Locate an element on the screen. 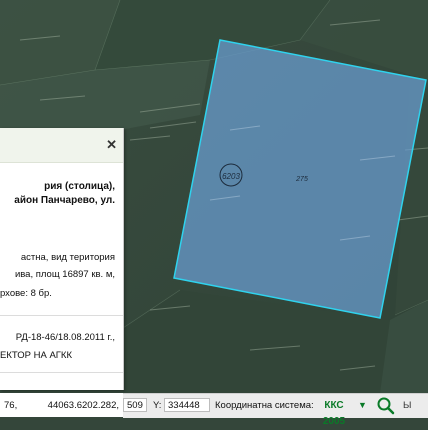 The image size is (428, 430). chevron-down-icon: ▼ is located at coordinates (362, 405).